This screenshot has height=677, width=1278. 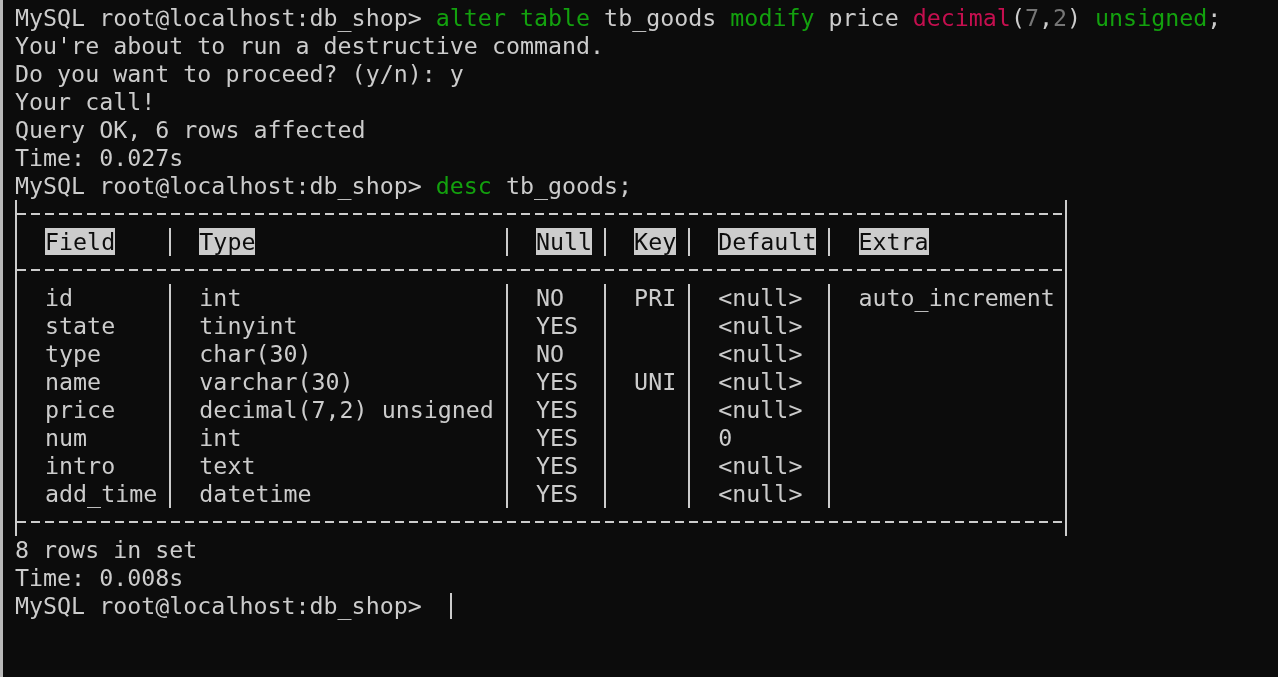 What do you see at coordinates (99, 158) in the screenshot?
I see `output-line: Time: 0.027s` at bounding box center [99, 158].